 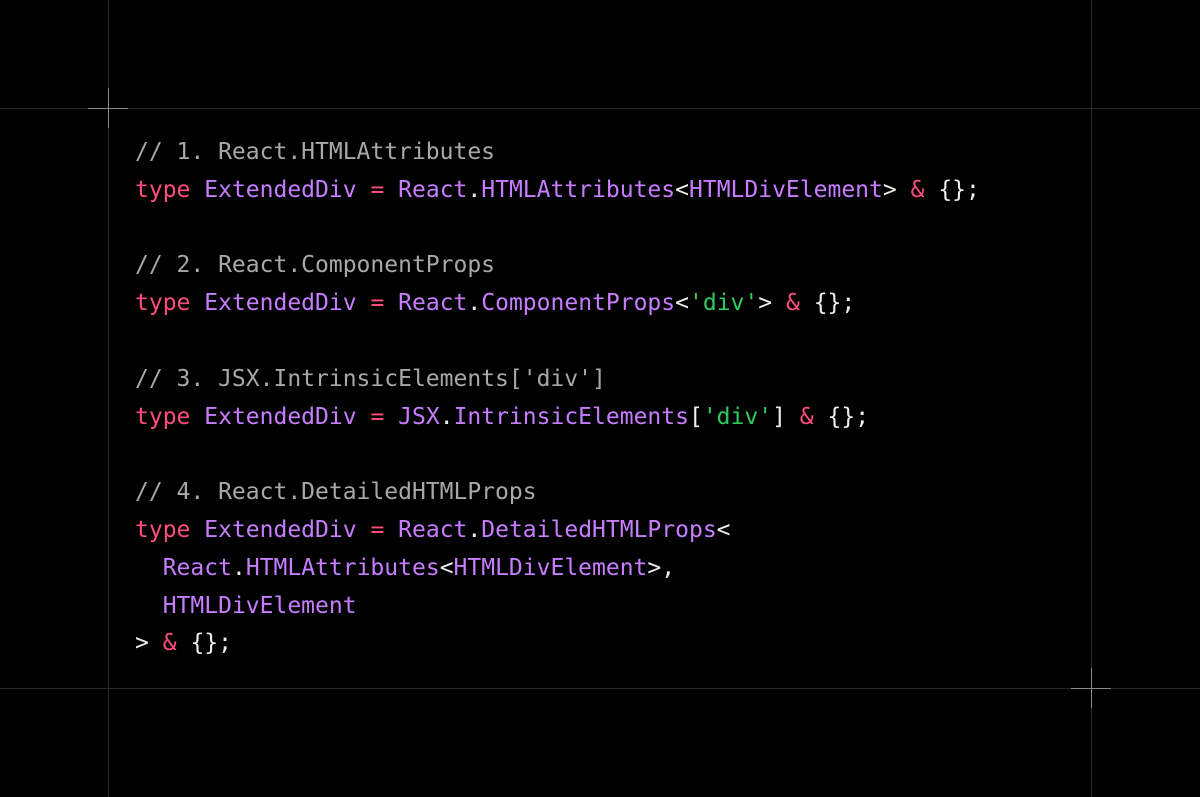 What do you see at coordinates (600, 108) in the screenshot?
I see `guide-line-top` at bounding box center [600, 108].